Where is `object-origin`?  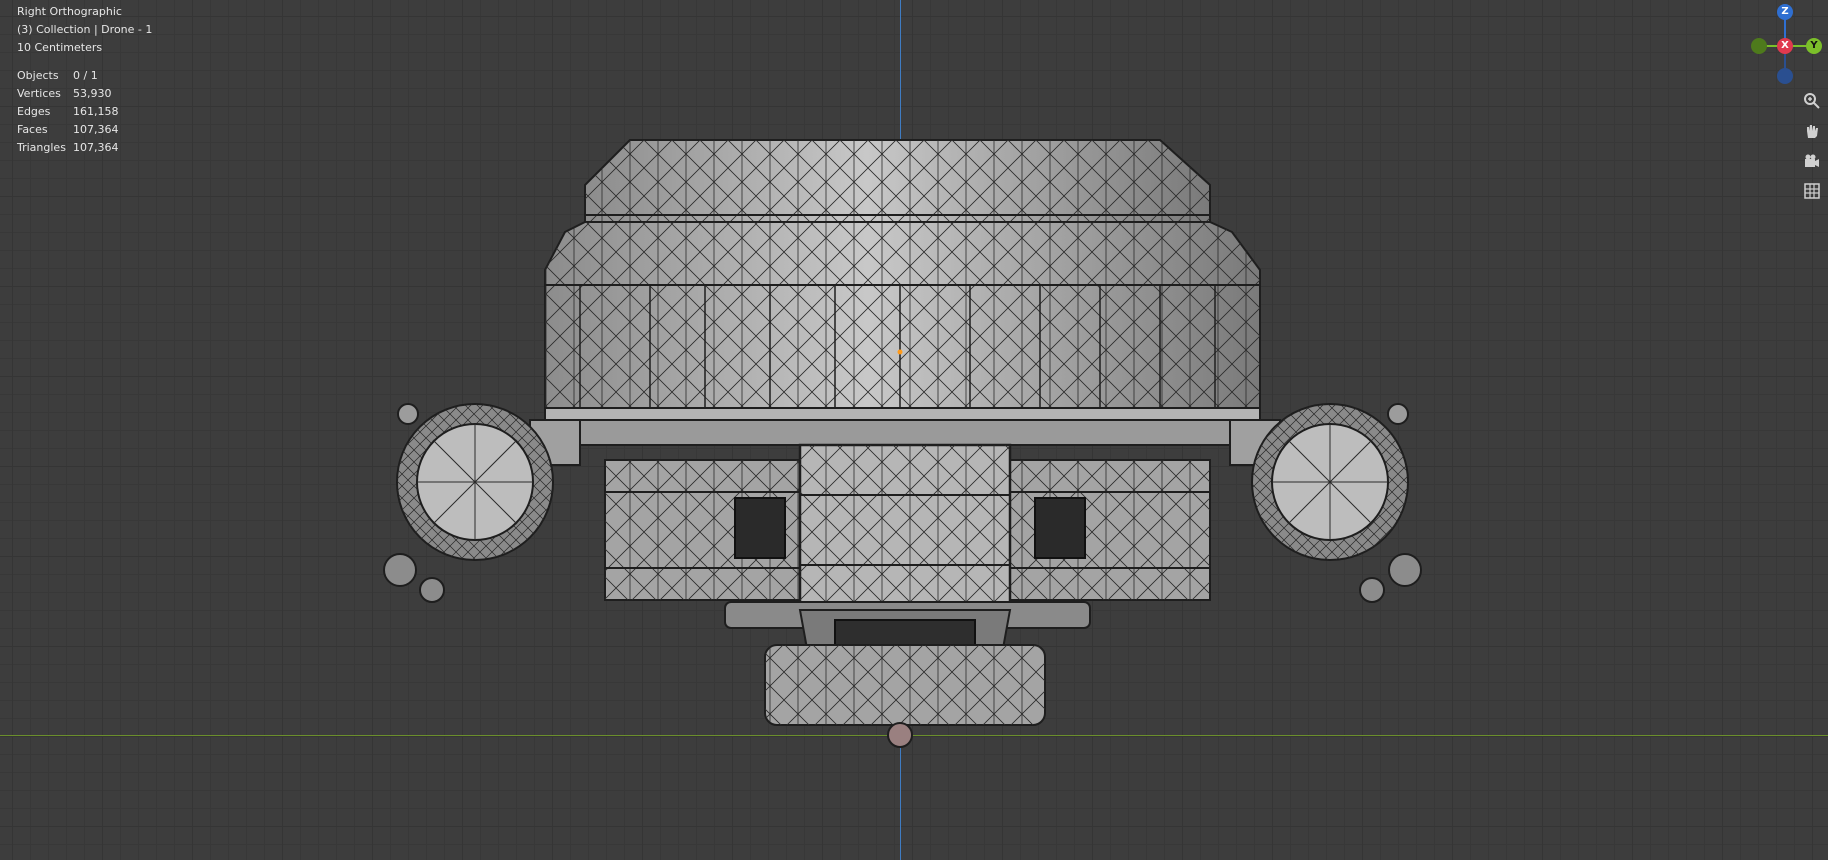
object-origin is located at coordinates (900, 352).